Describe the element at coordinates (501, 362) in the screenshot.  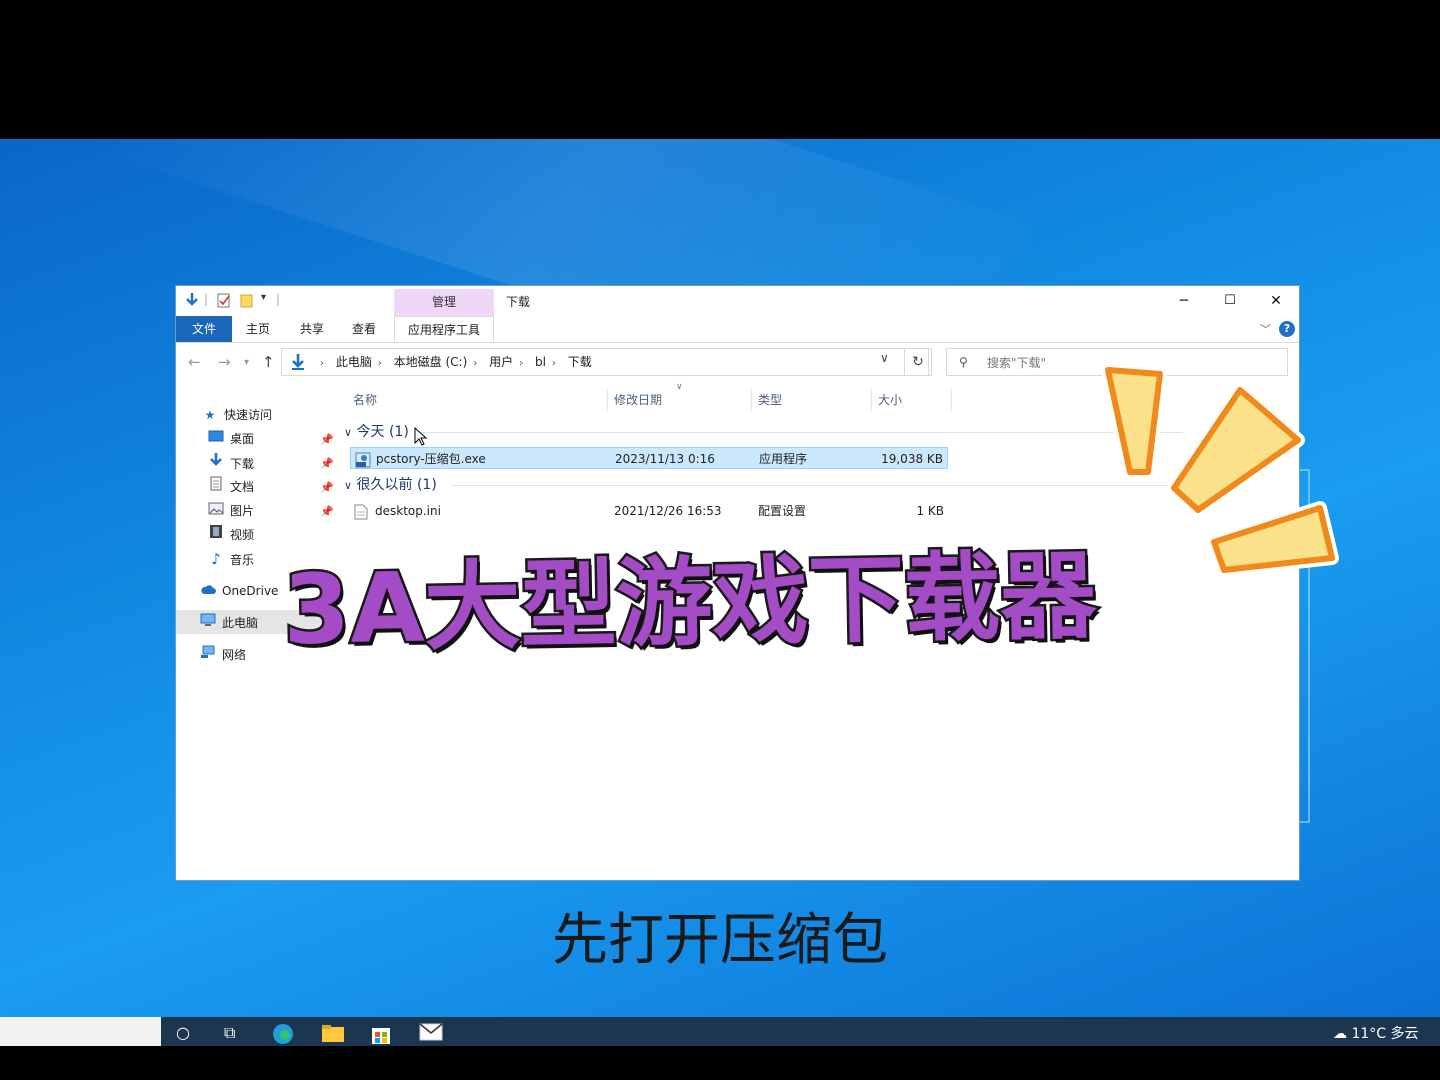
I see `breadcrumb-users: 用户` at that location.